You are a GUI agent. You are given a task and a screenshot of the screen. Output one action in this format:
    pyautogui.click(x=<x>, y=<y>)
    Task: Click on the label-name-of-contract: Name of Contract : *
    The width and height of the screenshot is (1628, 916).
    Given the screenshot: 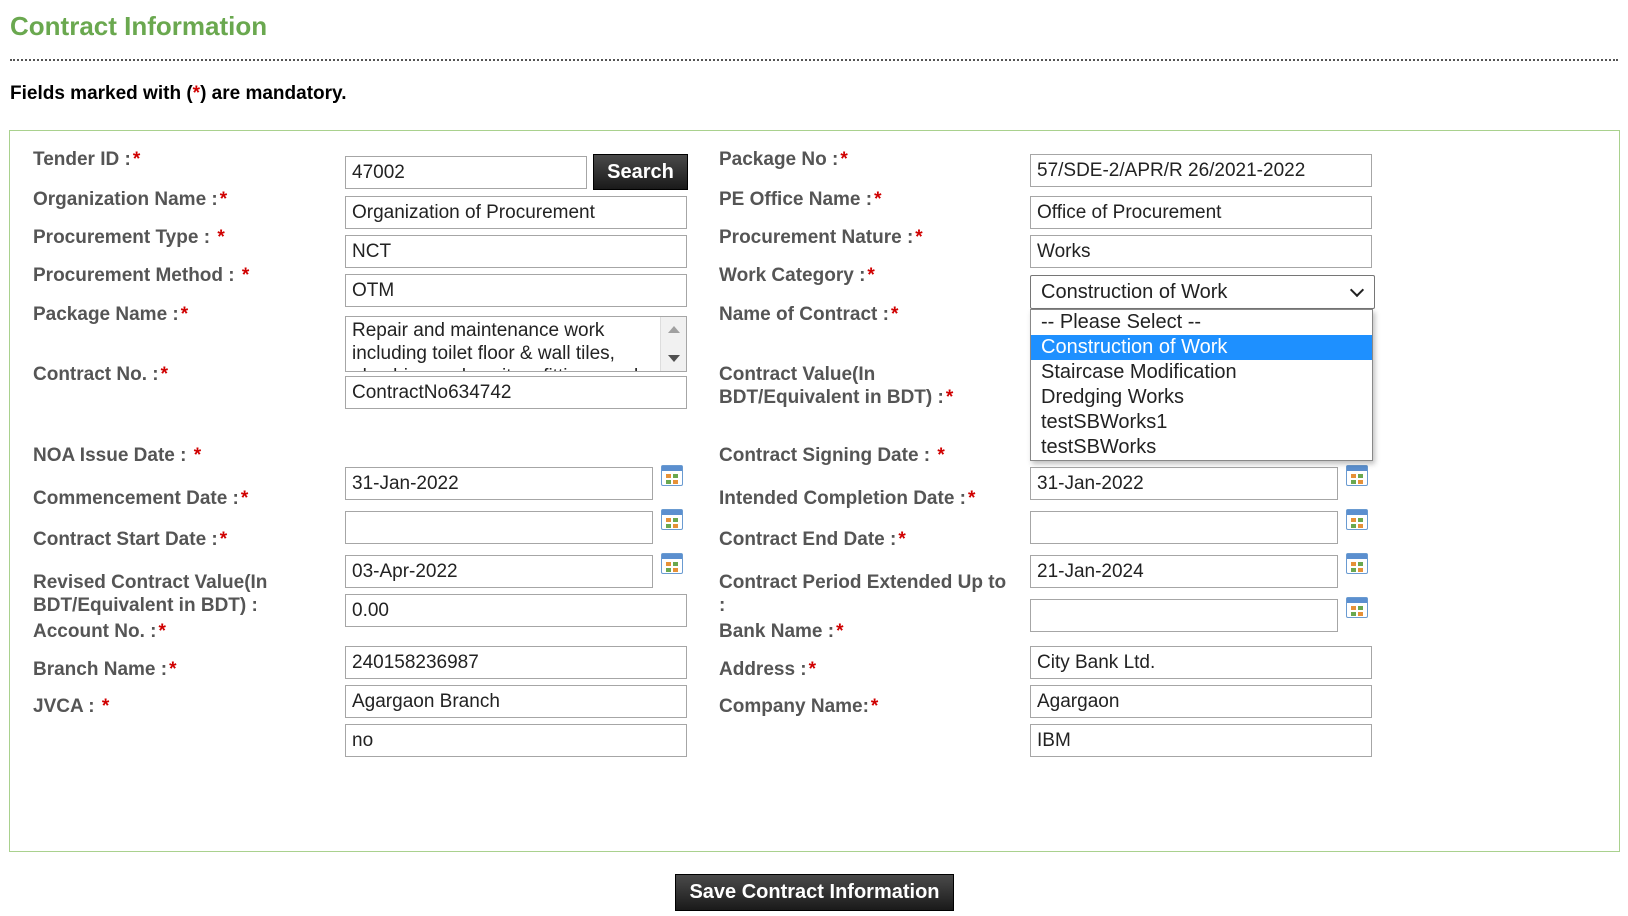 What is the action you would take?
    pyautogui.click(x=809, y=314)
    